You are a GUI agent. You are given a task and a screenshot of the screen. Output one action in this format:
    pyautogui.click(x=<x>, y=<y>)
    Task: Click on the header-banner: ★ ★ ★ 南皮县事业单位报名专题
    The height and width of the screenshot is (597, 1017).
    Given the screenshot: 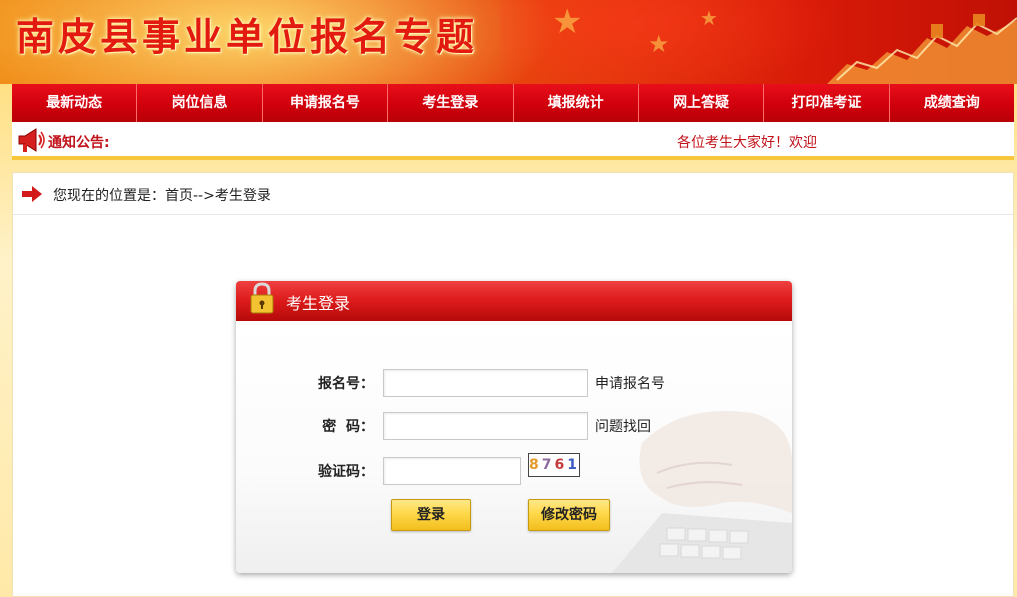 What is the action you would take?
    pyautogui.click(x=508, y=42)
    